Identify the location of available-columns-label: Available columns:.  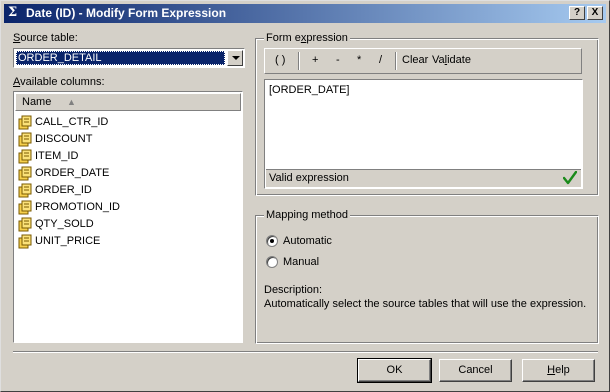
(59, 82).